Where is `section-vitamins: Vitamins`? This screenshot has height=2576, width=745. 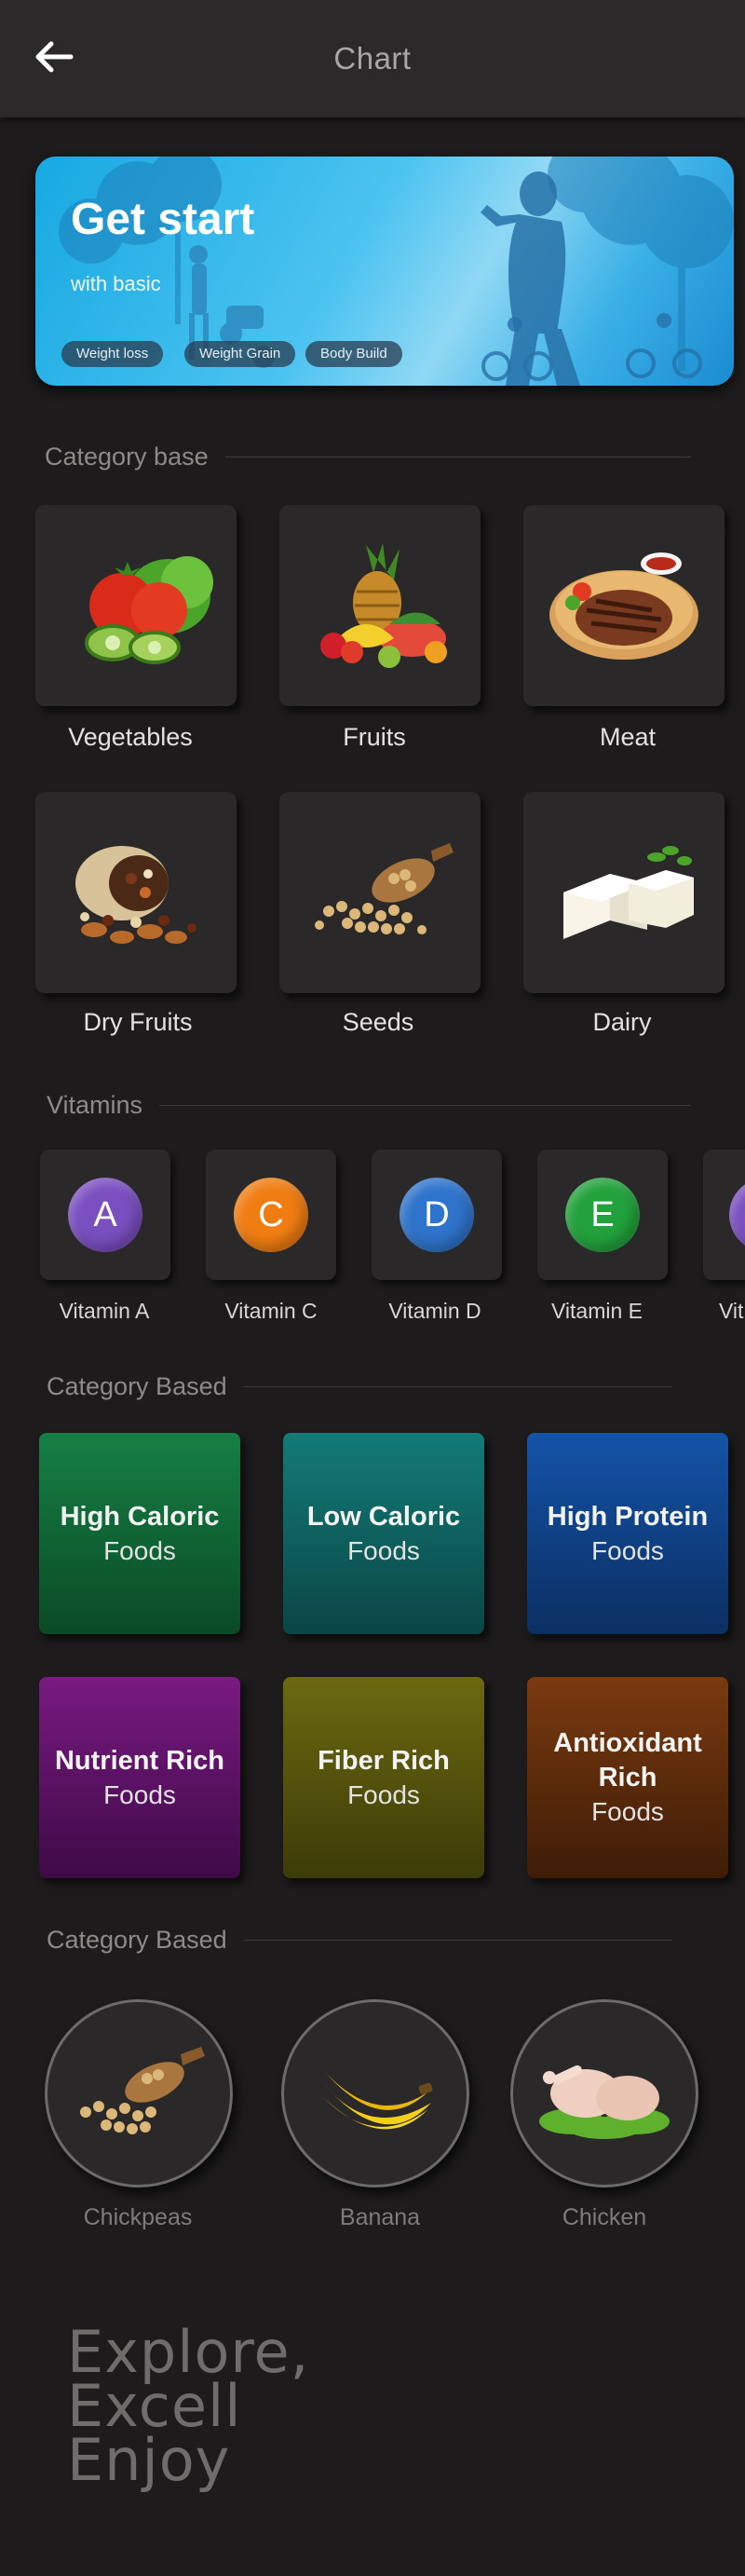 section-vitamins: Vitamins is located at coordinates (369, 1105).